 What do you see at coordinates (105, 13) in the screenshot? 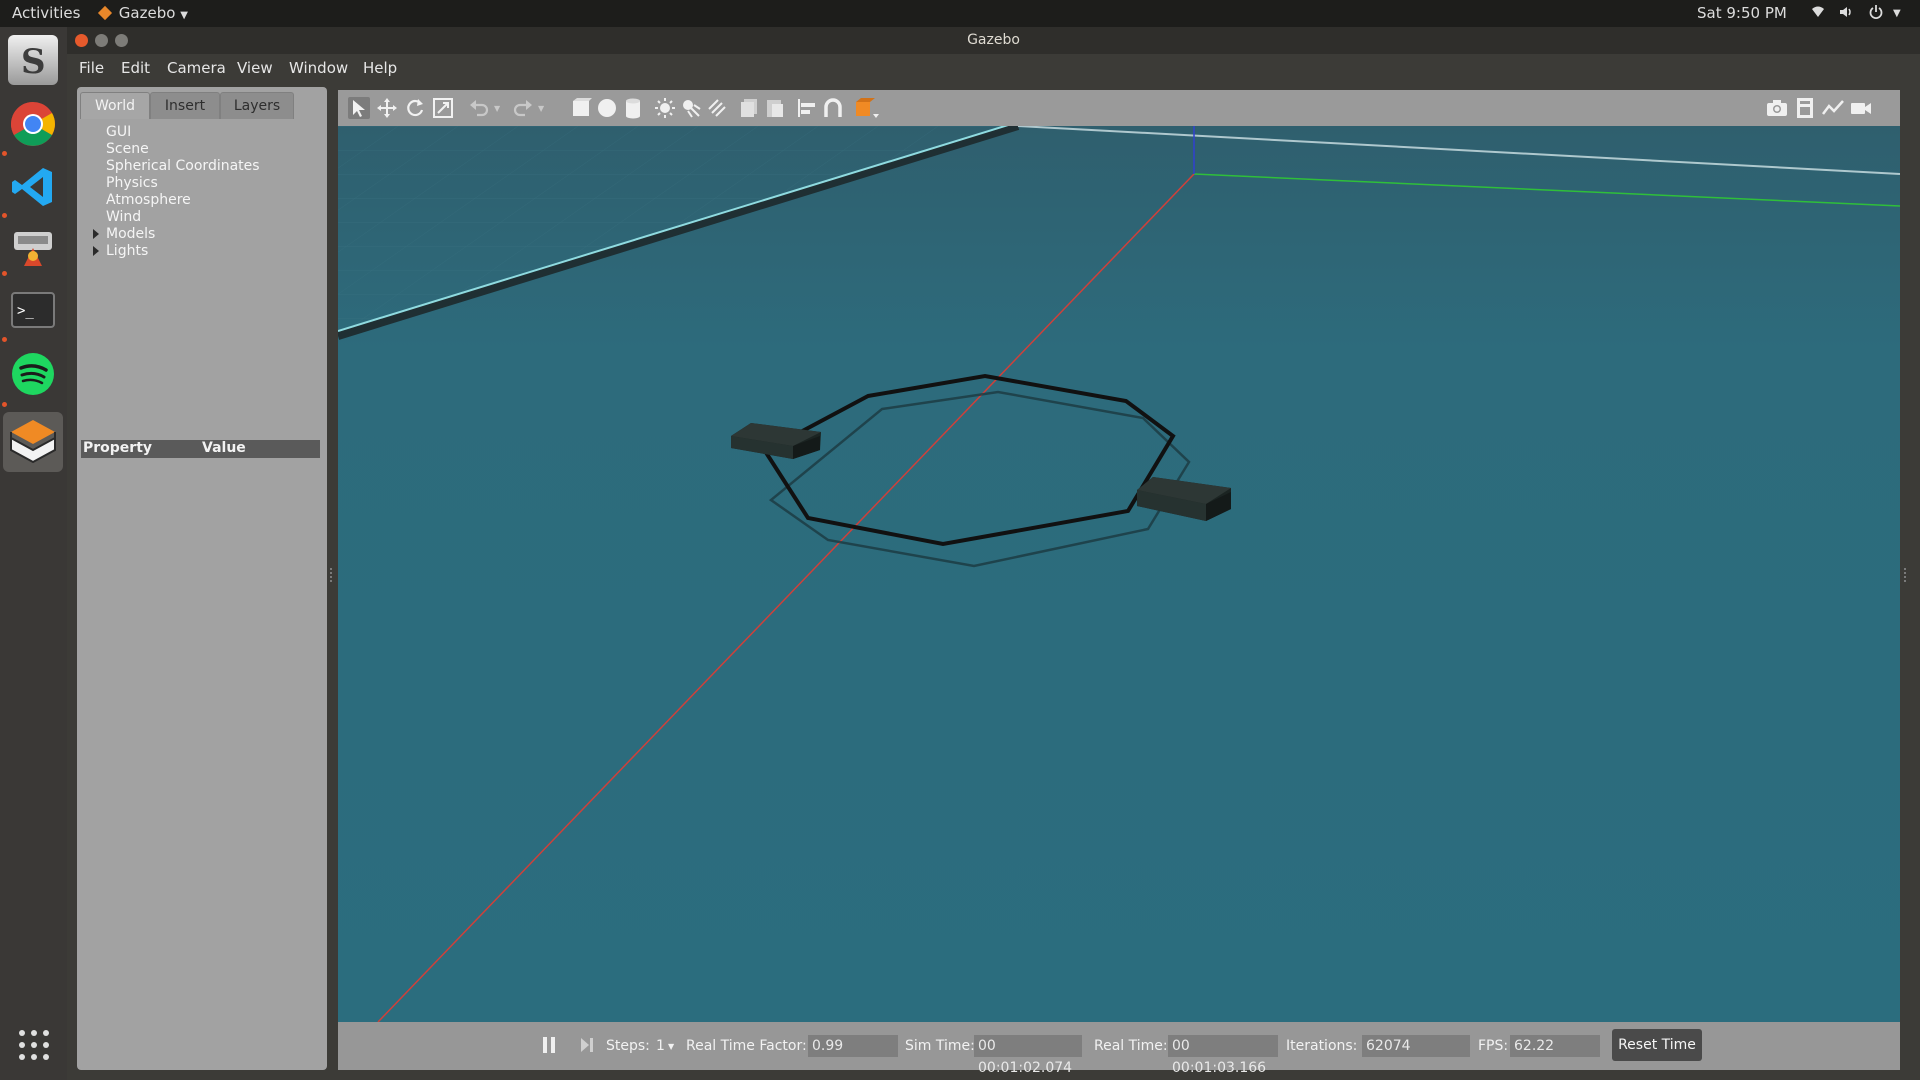
I see `gazebo-app-icon` at bounding box center [105, 13].